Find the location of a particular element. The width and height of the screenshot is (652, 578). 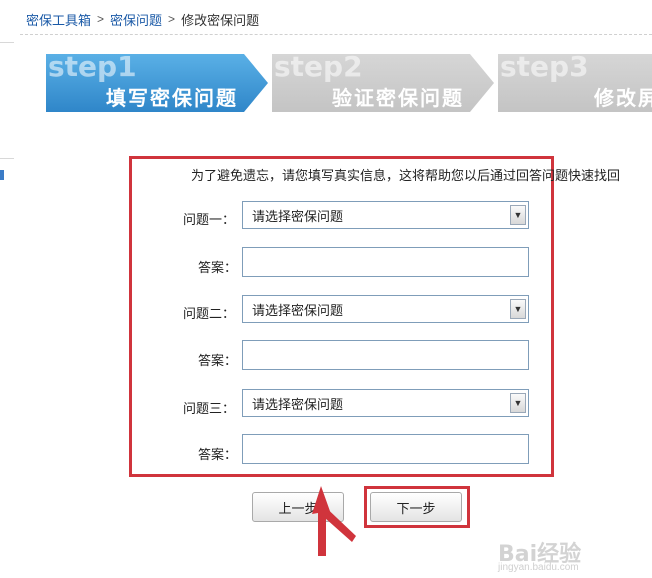

step-progress: step1 填写密保问题 step2 验证密保问题 step3 修改屏 is located at coordinates (349, 84).